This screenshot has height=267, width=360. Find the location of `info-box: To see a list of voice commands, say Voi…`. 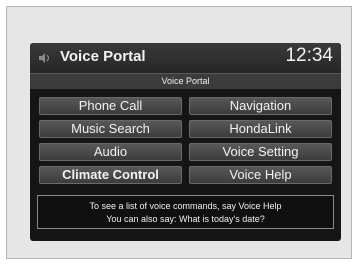

info-box: To see a list of voice commands, say Voi… is located at coordinates (185, 212).